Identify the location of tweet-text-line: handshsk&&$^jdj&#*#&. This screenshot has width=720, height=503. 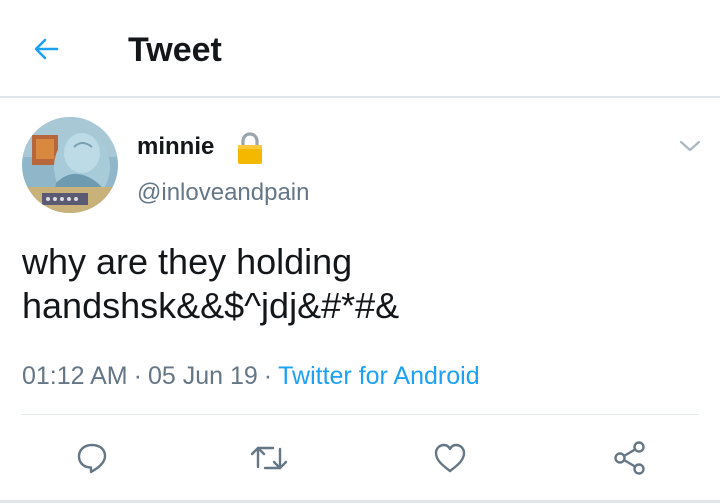
(211, 305).